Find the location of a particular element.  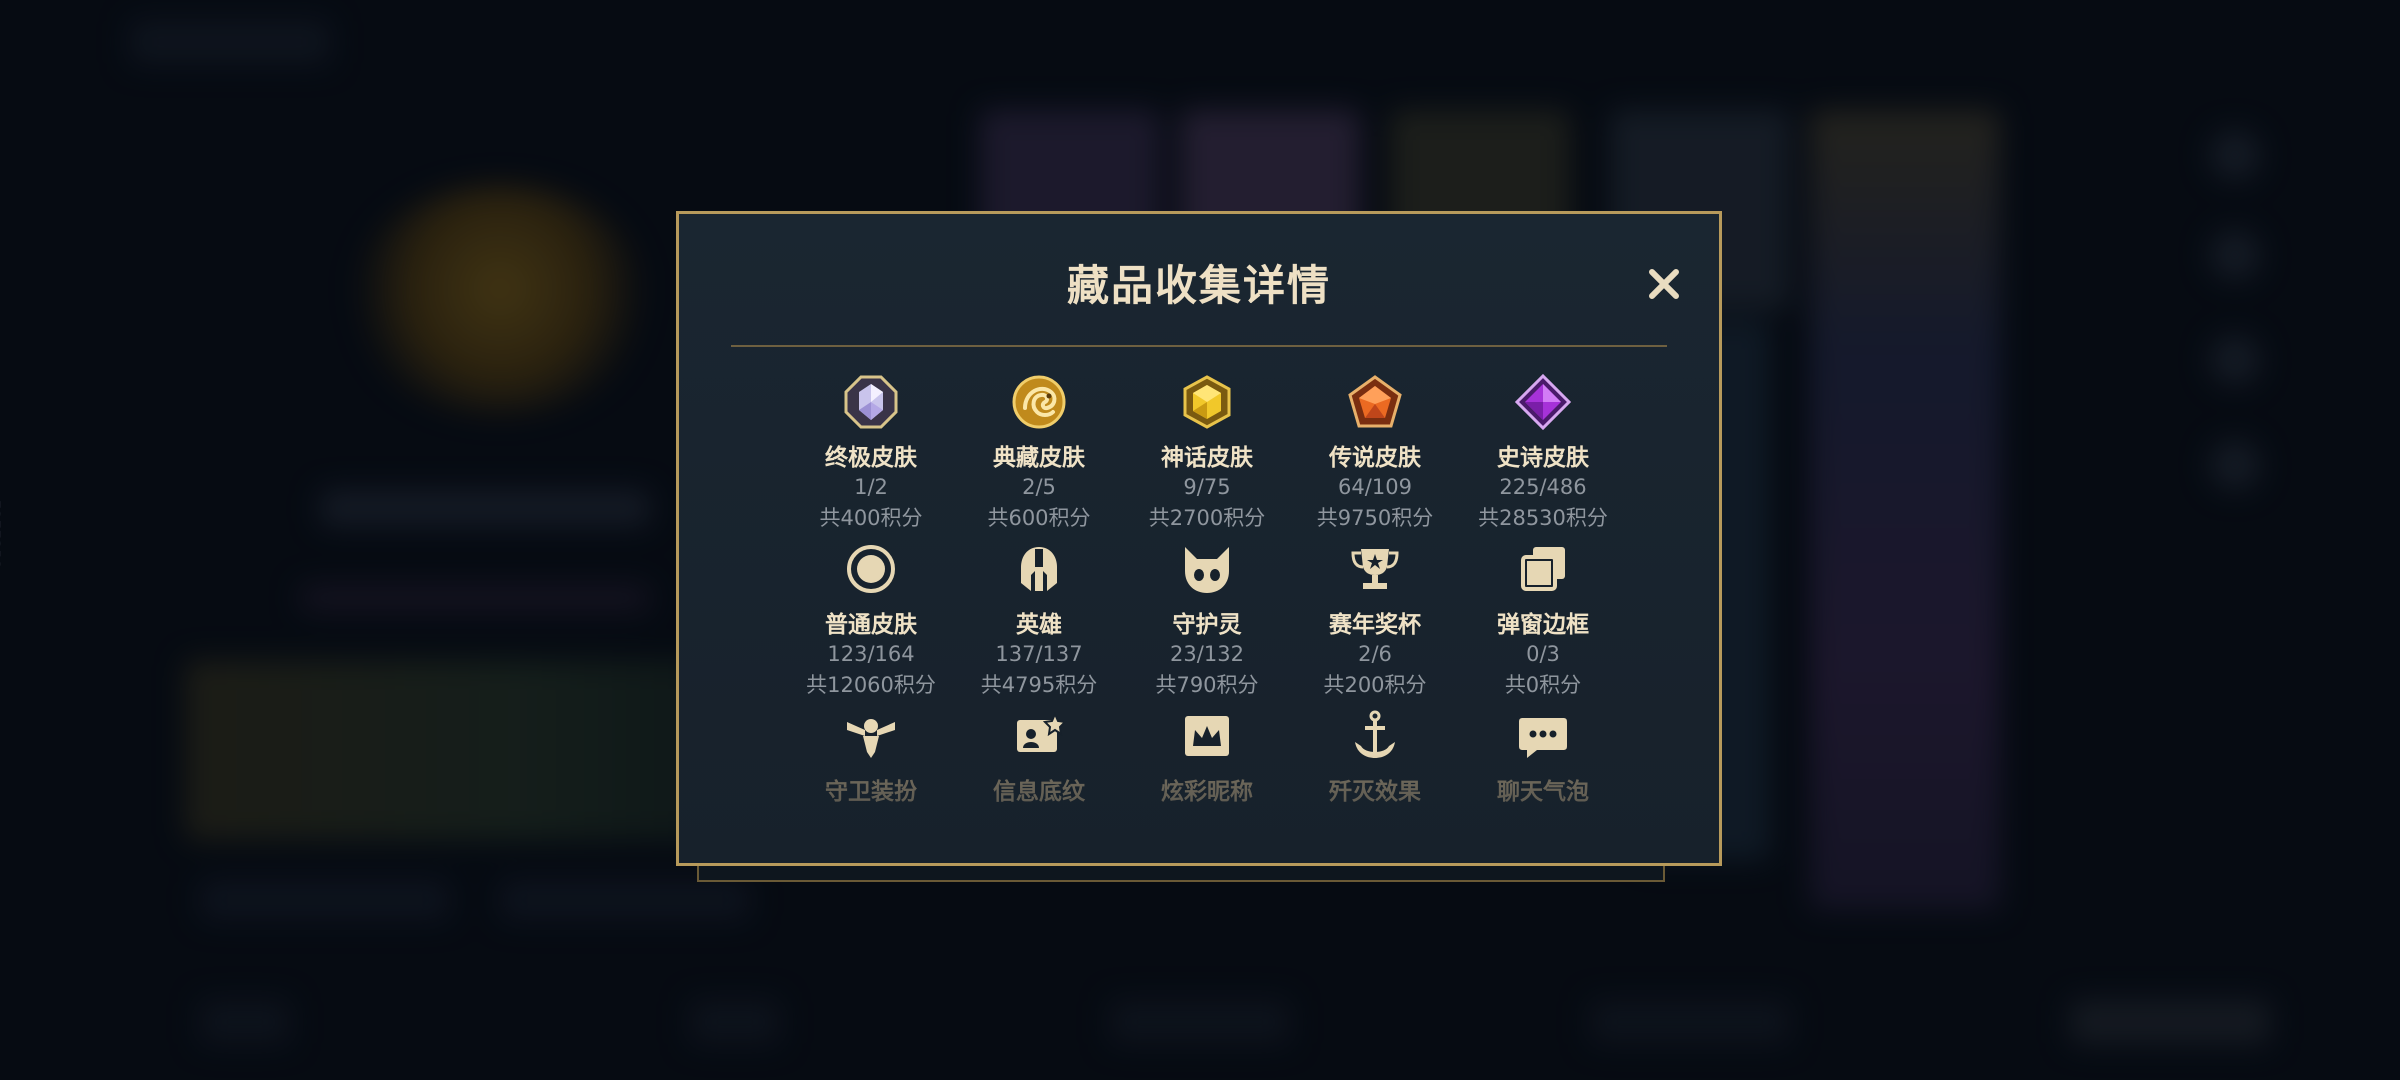

collection-item-popup-frame: 弹窗边框 0/3 共0积分 is located at coordinates (1543, 620).